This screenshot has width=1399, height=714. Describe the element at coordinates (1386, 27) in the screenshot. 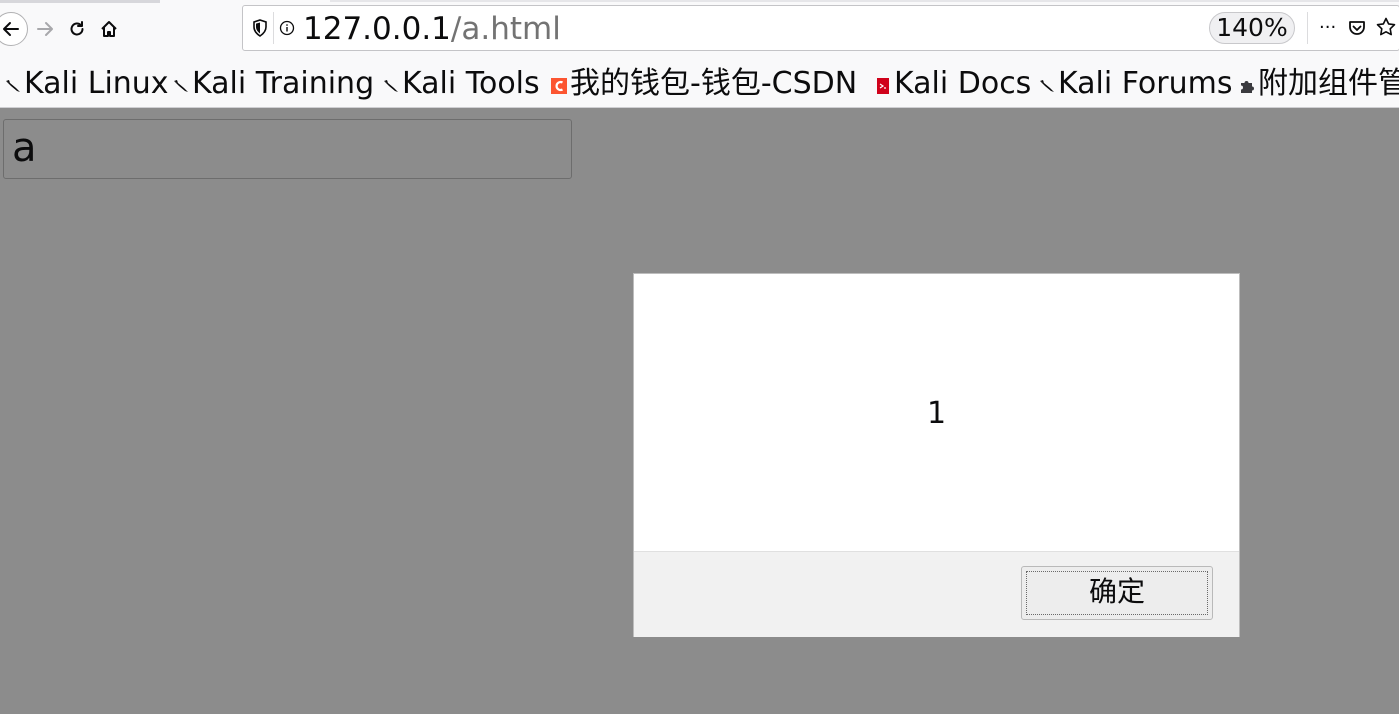

I see `bookmark-star-icon` at that location.